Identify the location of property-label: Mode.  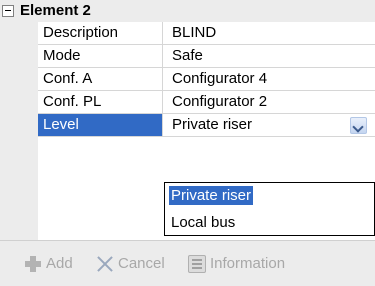
(100, 56).